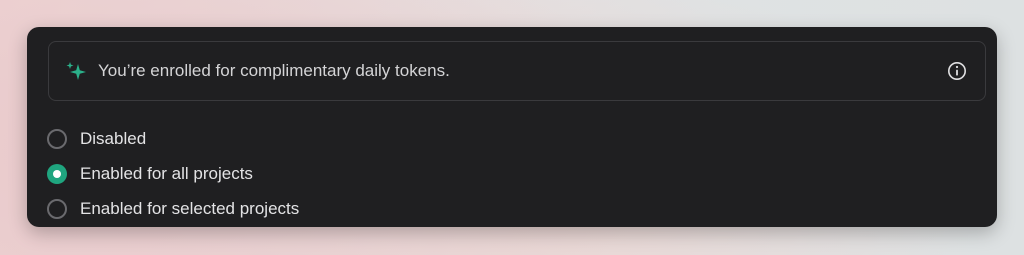  I want to click on info-icon, so click(957, 71).